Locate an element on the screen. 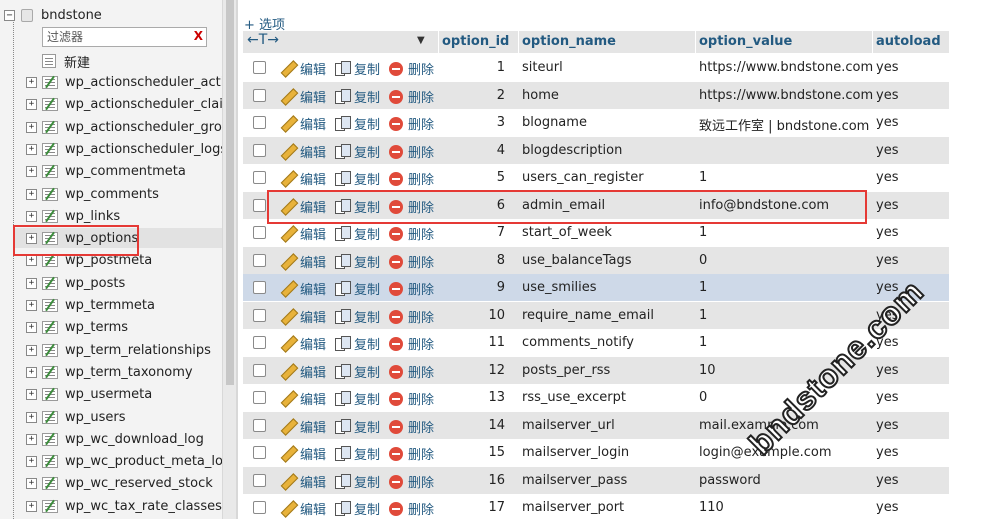 Image resolution: width=1002 pixels, height=519 pixels. new-table-link: 新建 is located at coordinates (66, 61).